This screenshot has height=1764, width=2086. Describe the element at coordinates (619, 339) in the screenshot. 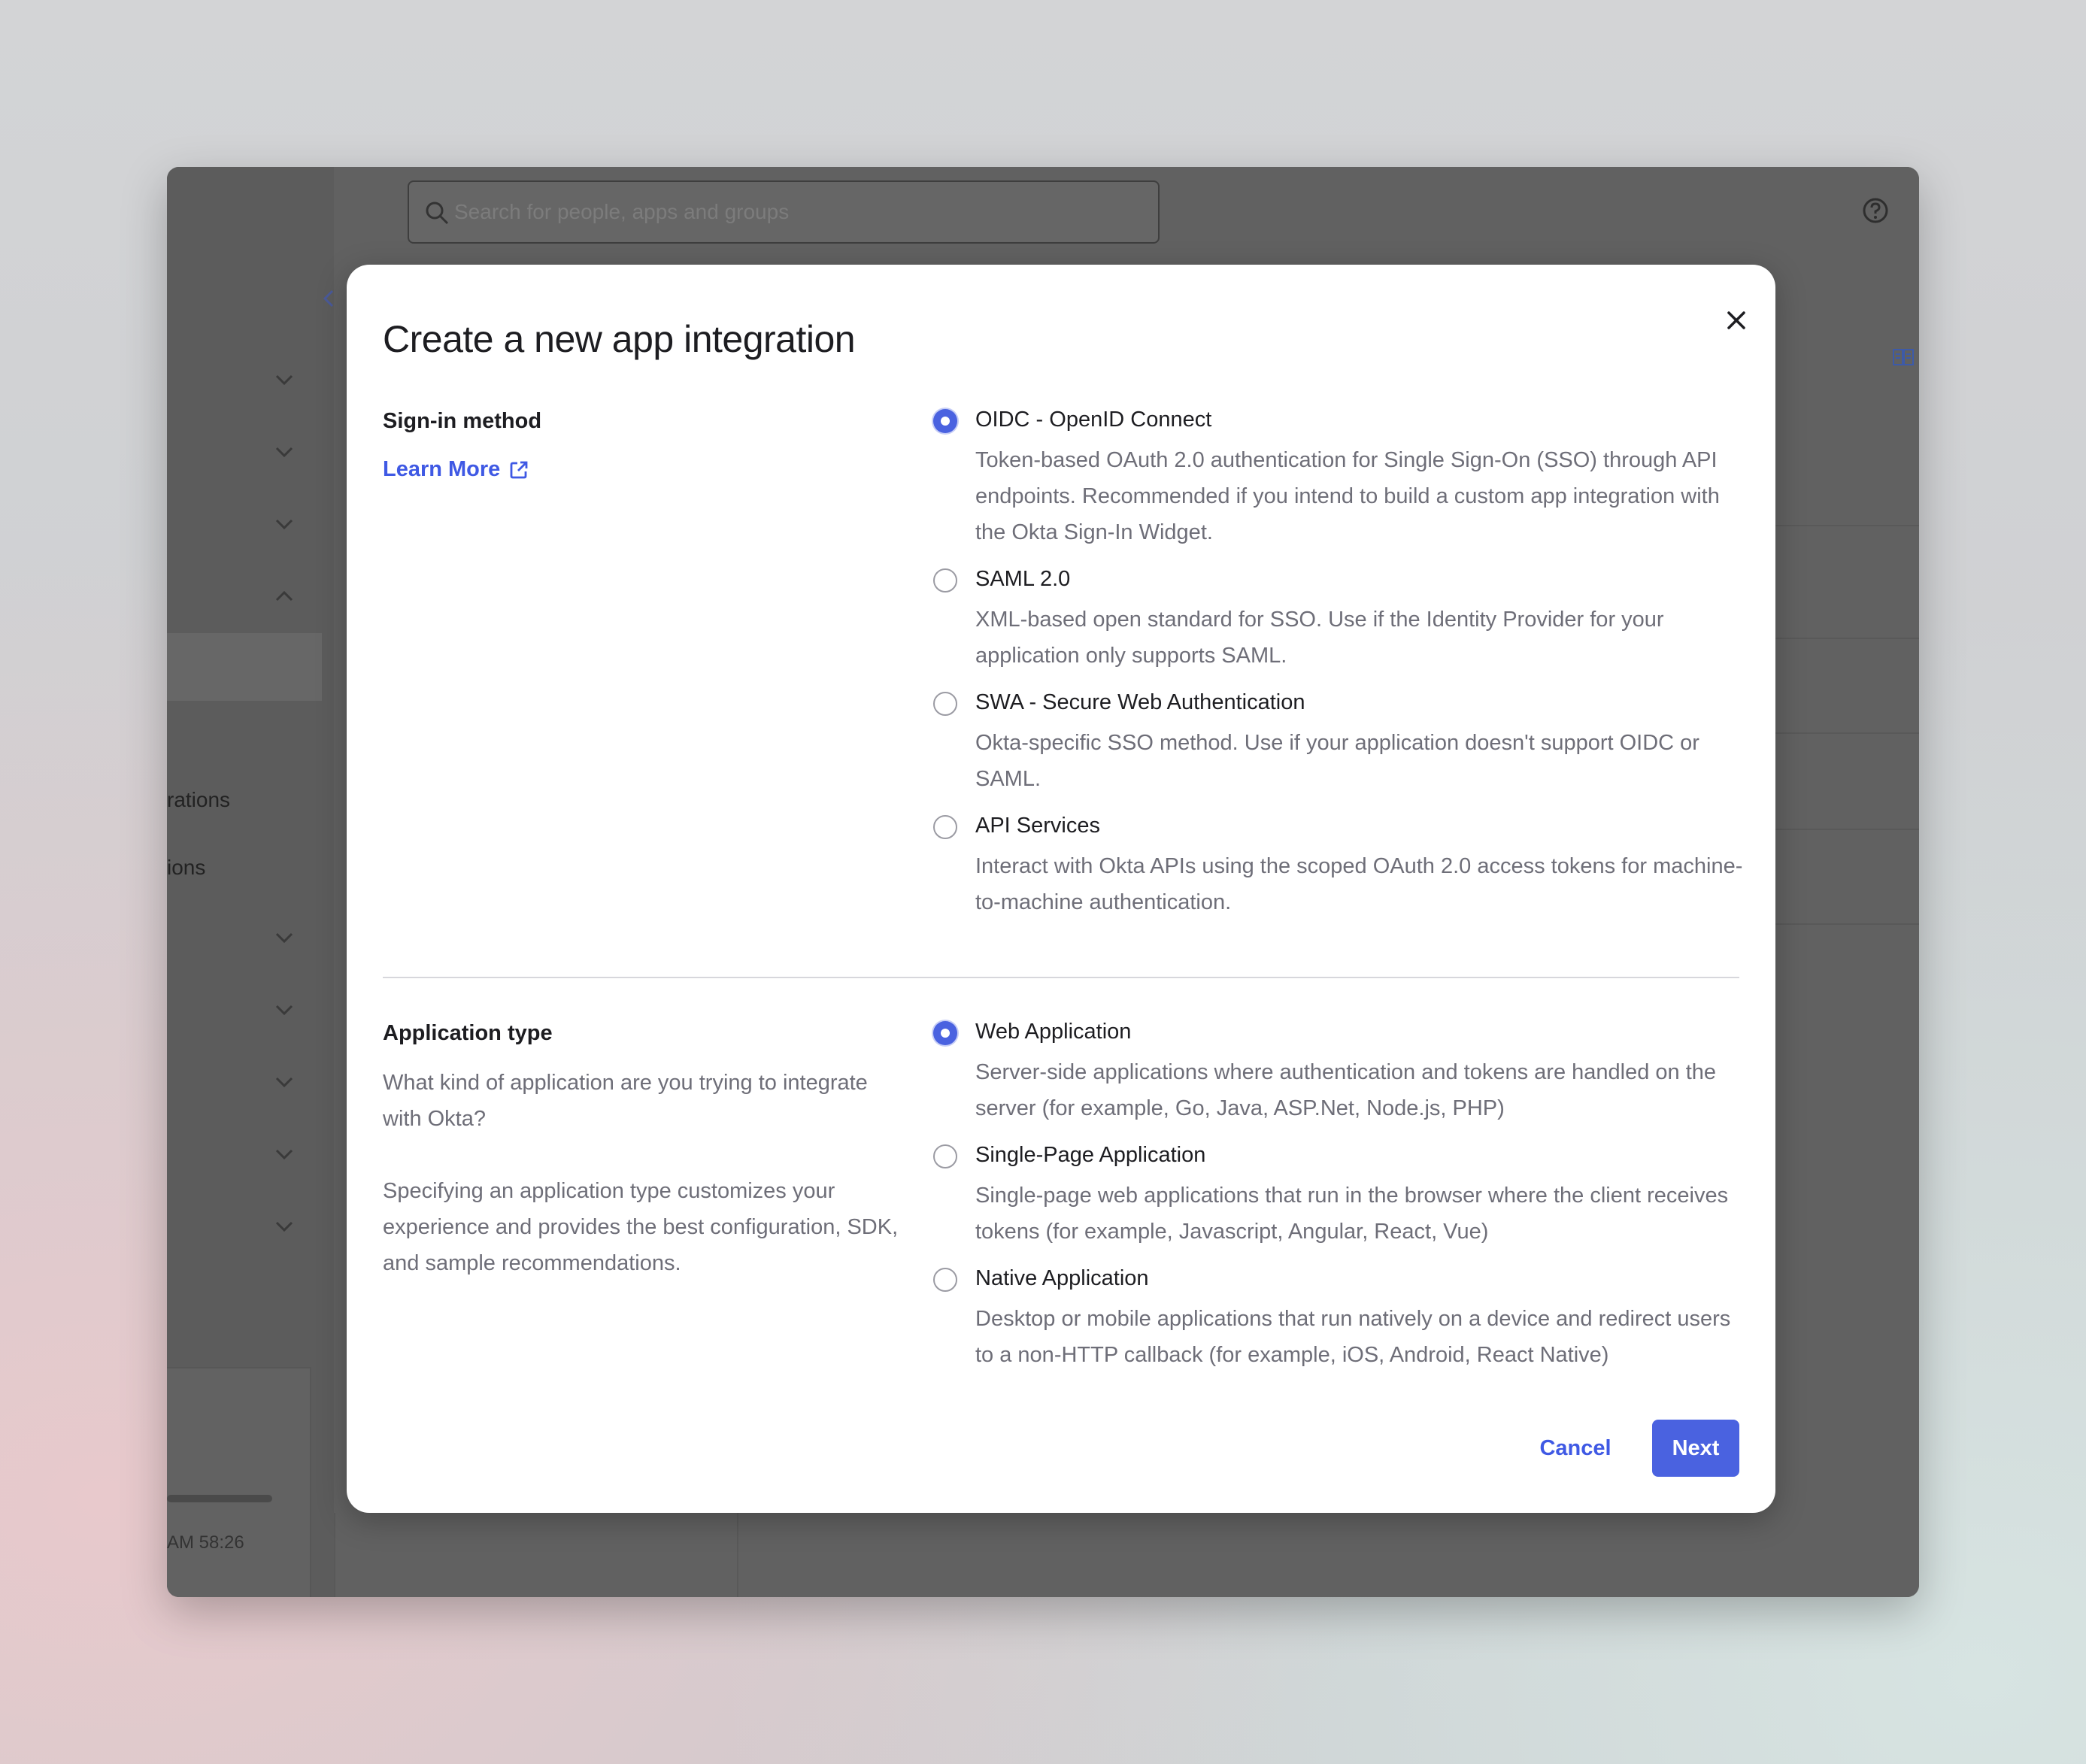

I see `dialog-title: Create a new app integration` at that location.